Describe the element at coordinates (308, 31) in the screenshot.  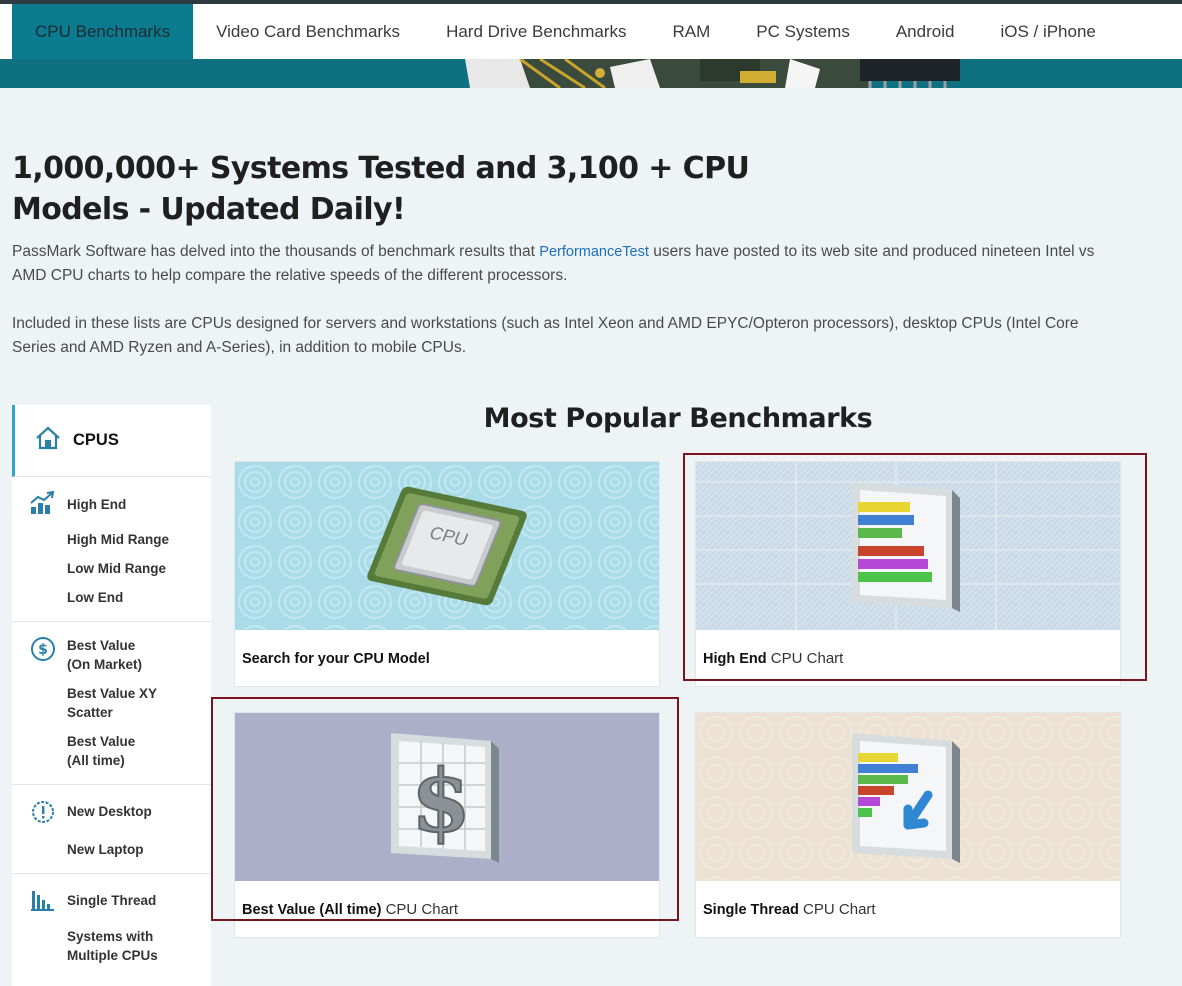
I see `nav-video-card-benchmarks: Video Card Benchmarks` at that location.